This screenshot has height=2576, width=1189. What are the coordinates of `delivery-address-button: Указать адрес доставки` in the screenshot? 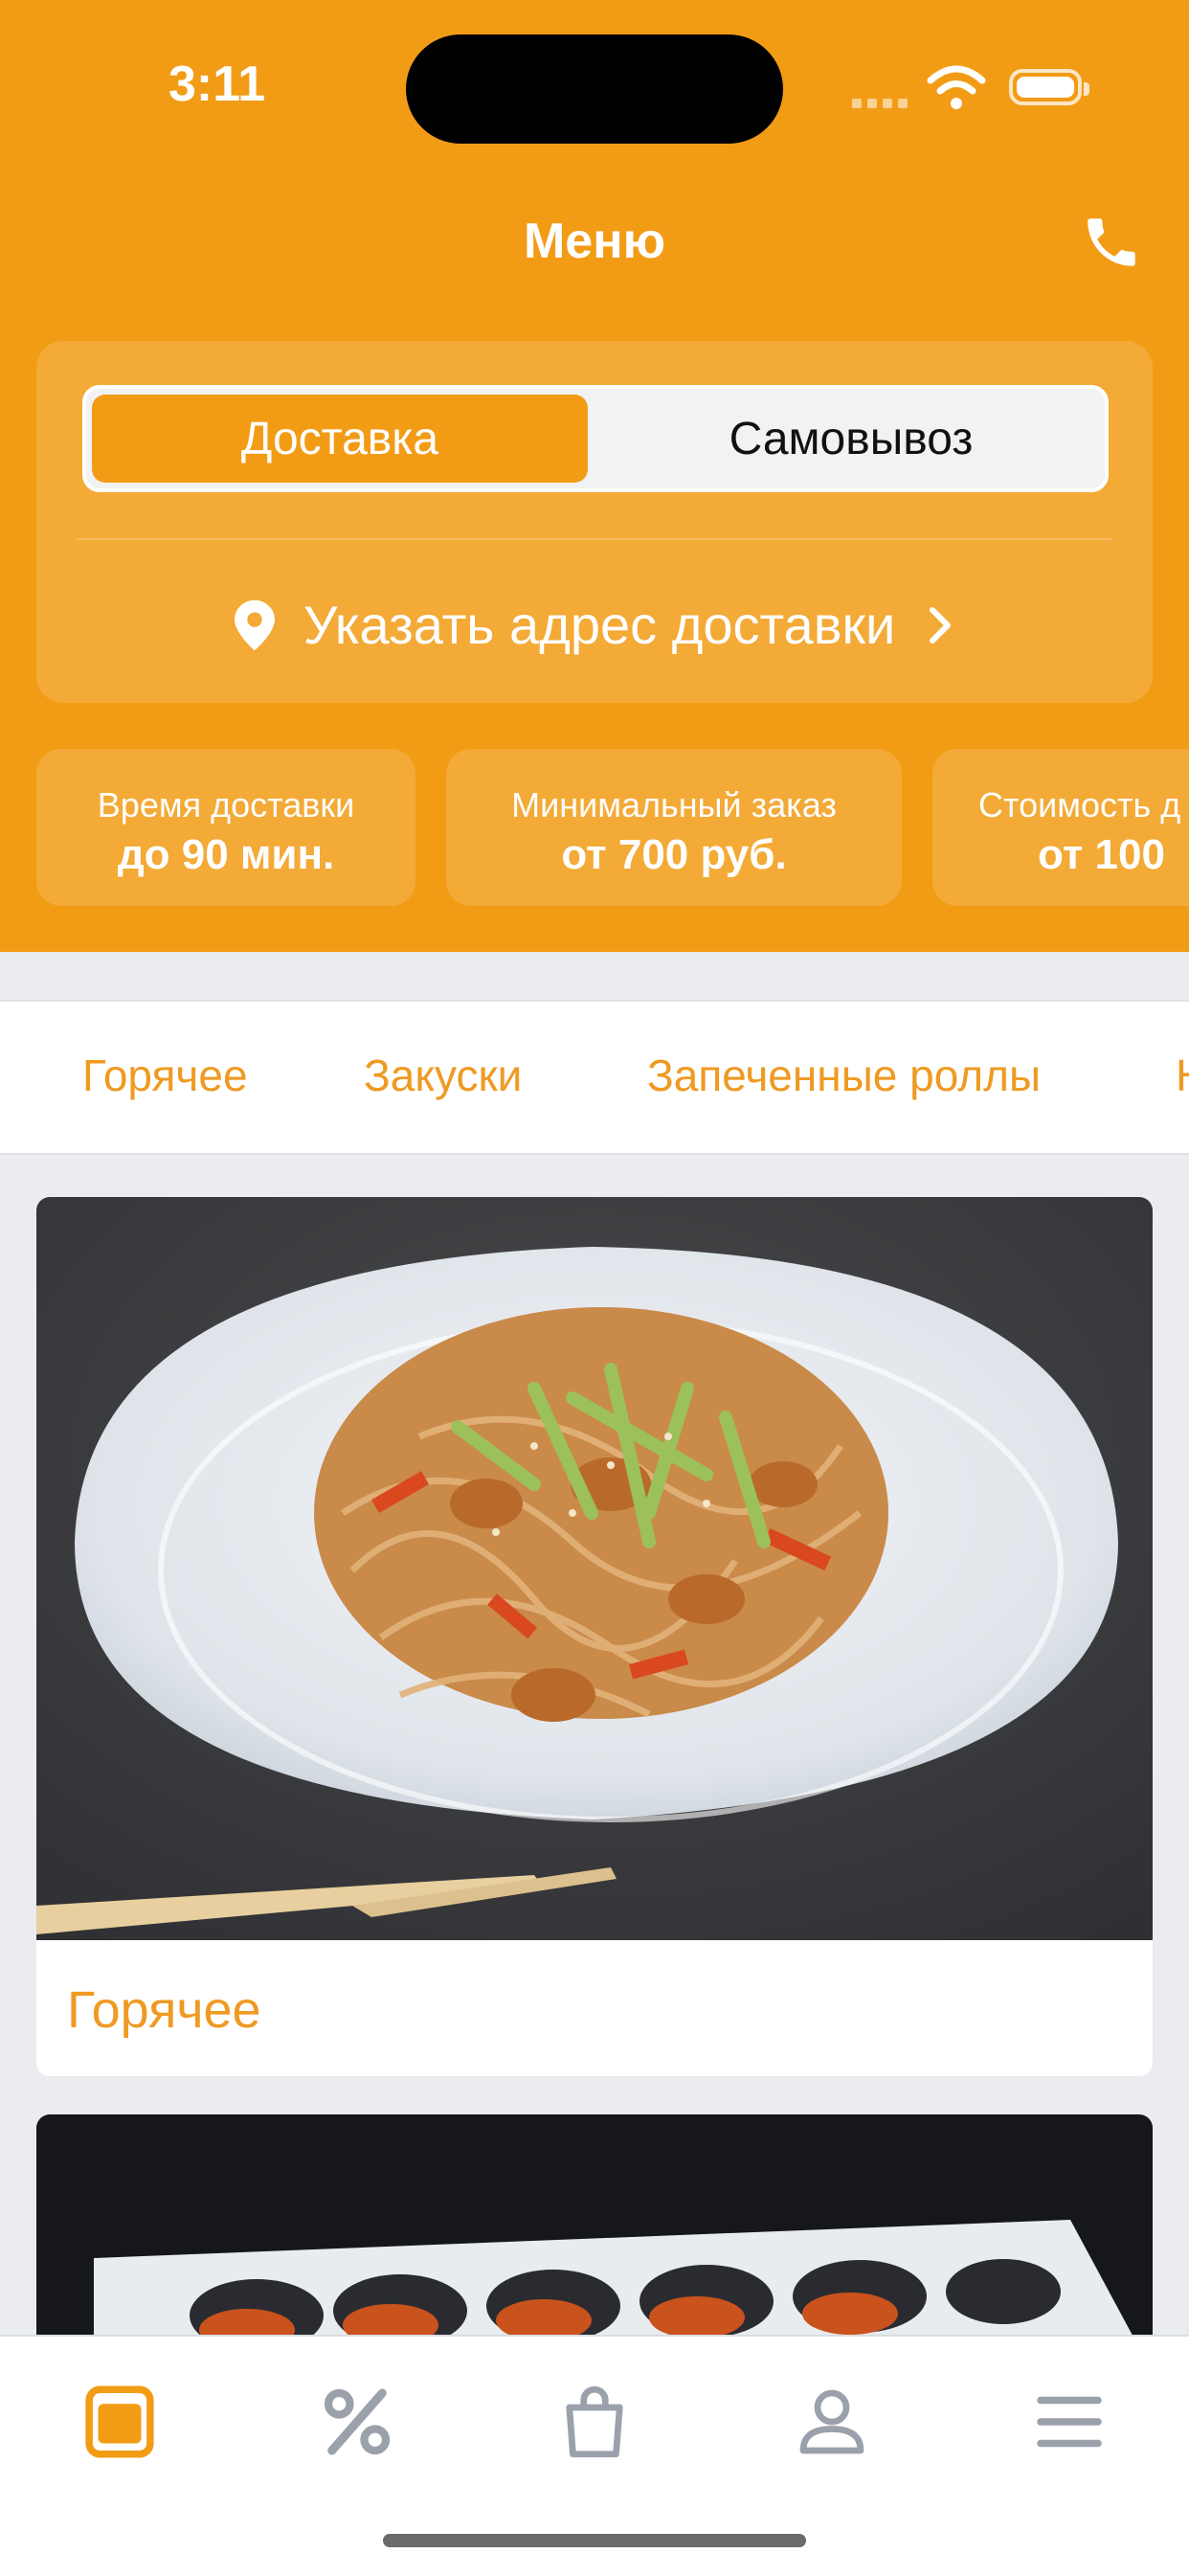 It's located at (594, 625).